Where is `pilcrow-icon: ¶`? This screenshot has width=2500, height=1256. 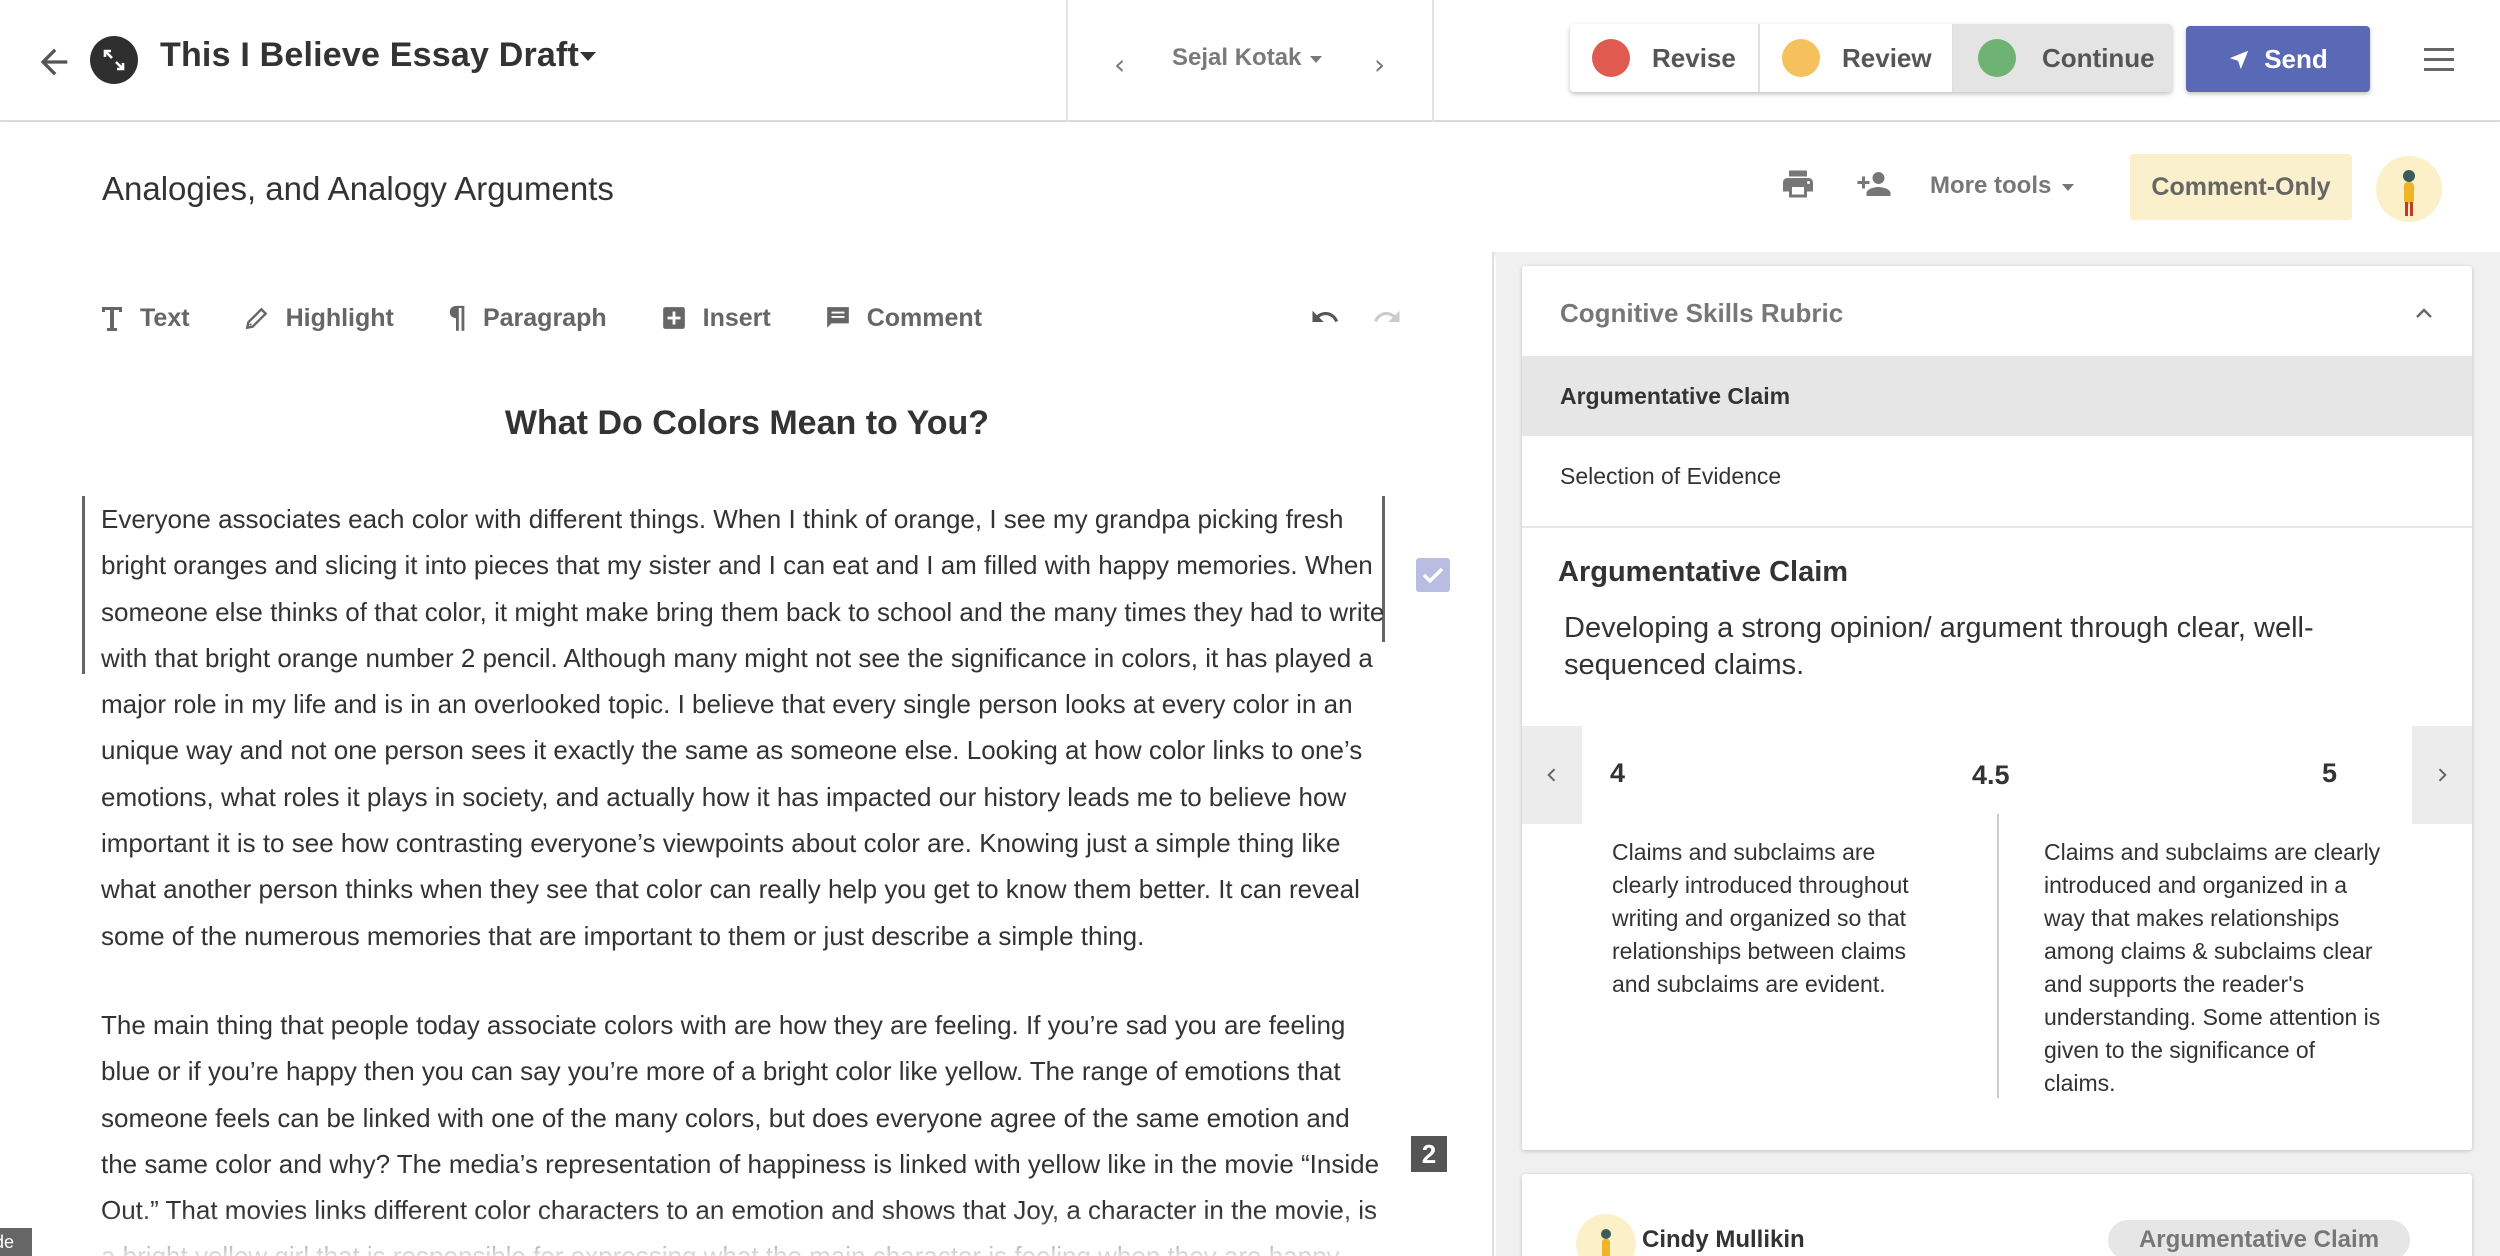 pilcrow-icon: ¶ is located at coordinates (457, 318).